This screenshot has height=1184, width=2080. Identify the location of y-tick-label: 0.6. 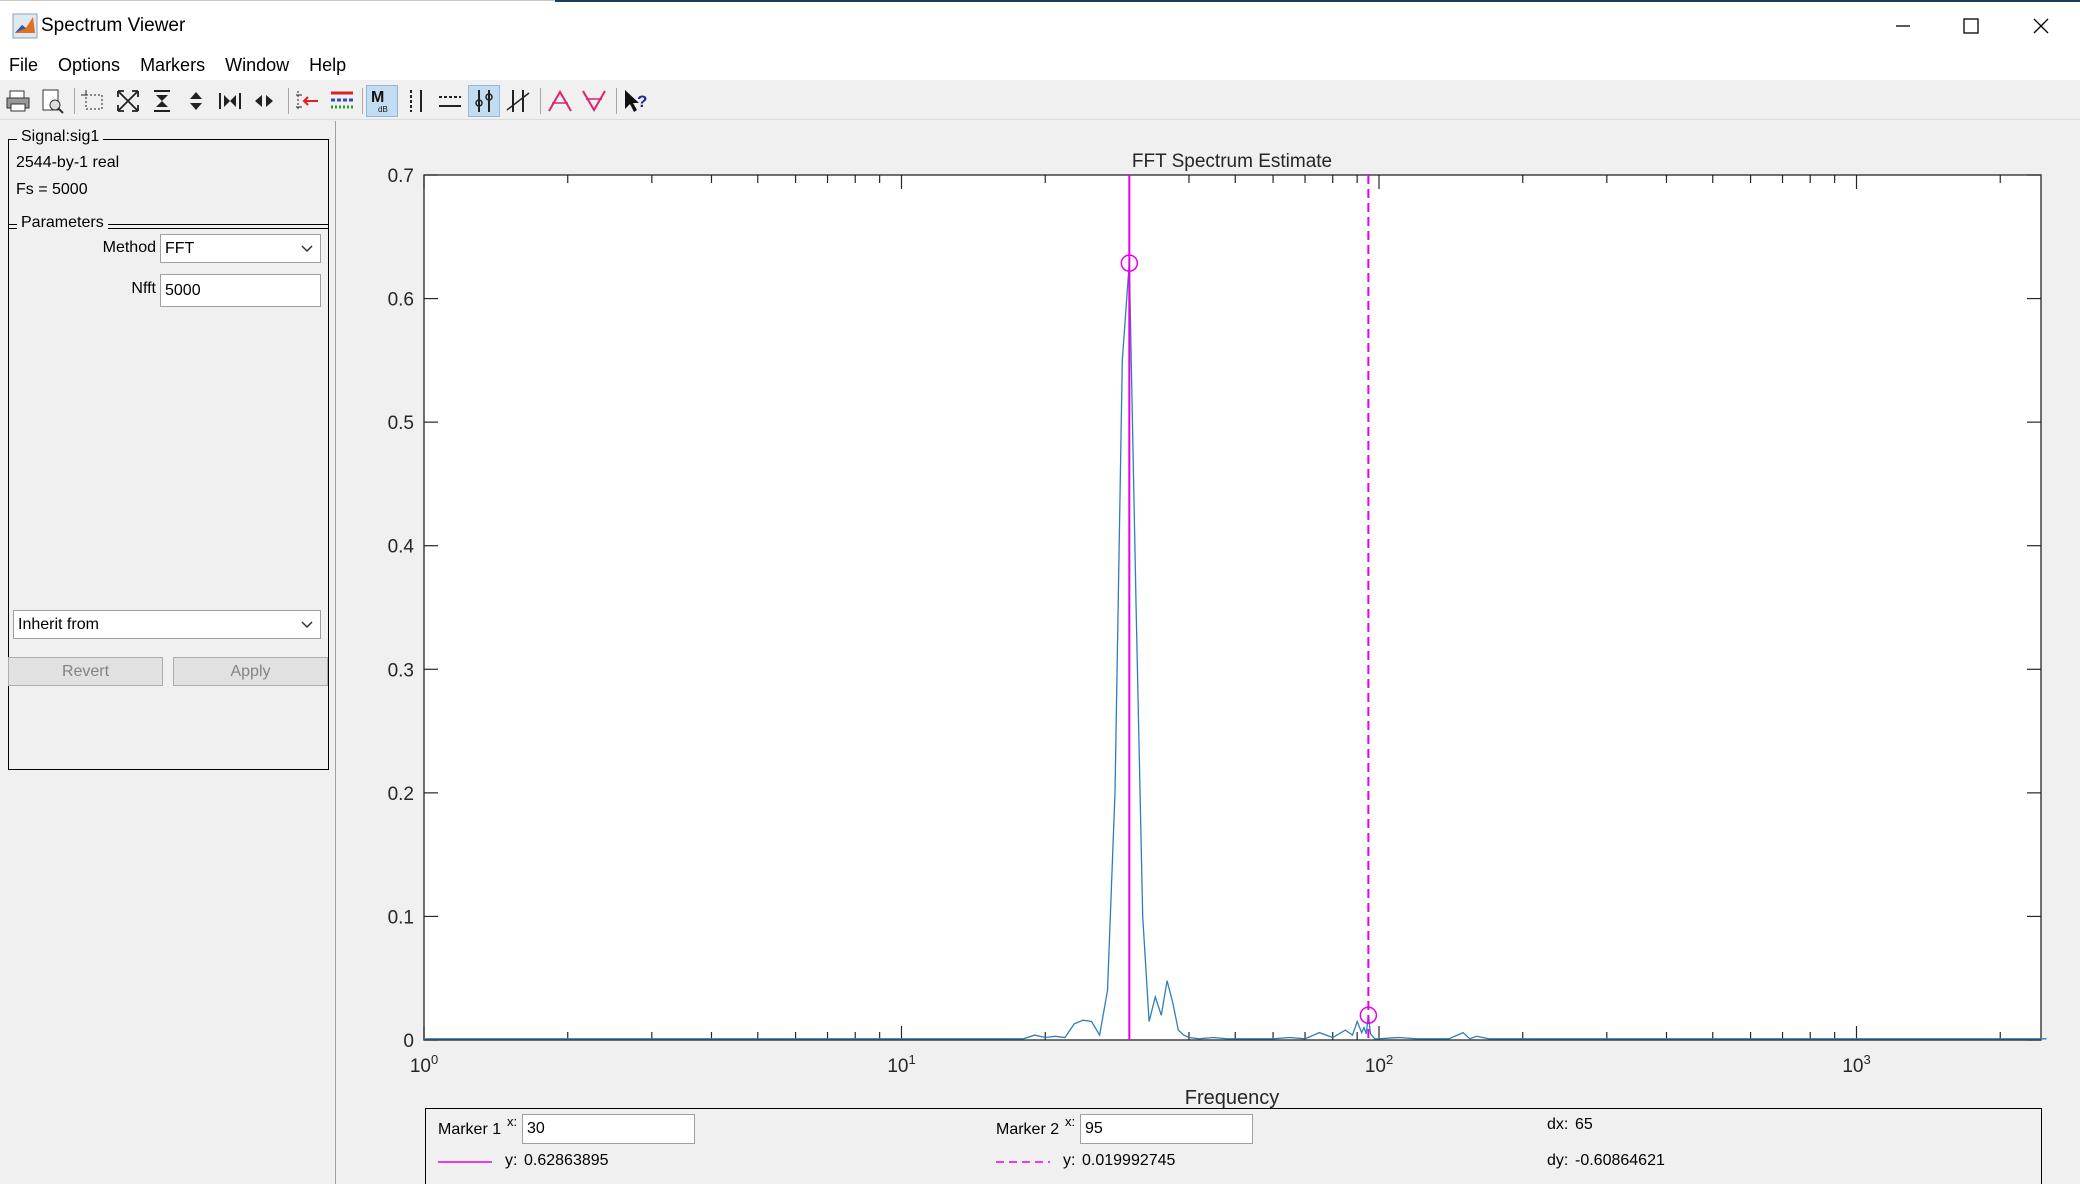
(401, 300).